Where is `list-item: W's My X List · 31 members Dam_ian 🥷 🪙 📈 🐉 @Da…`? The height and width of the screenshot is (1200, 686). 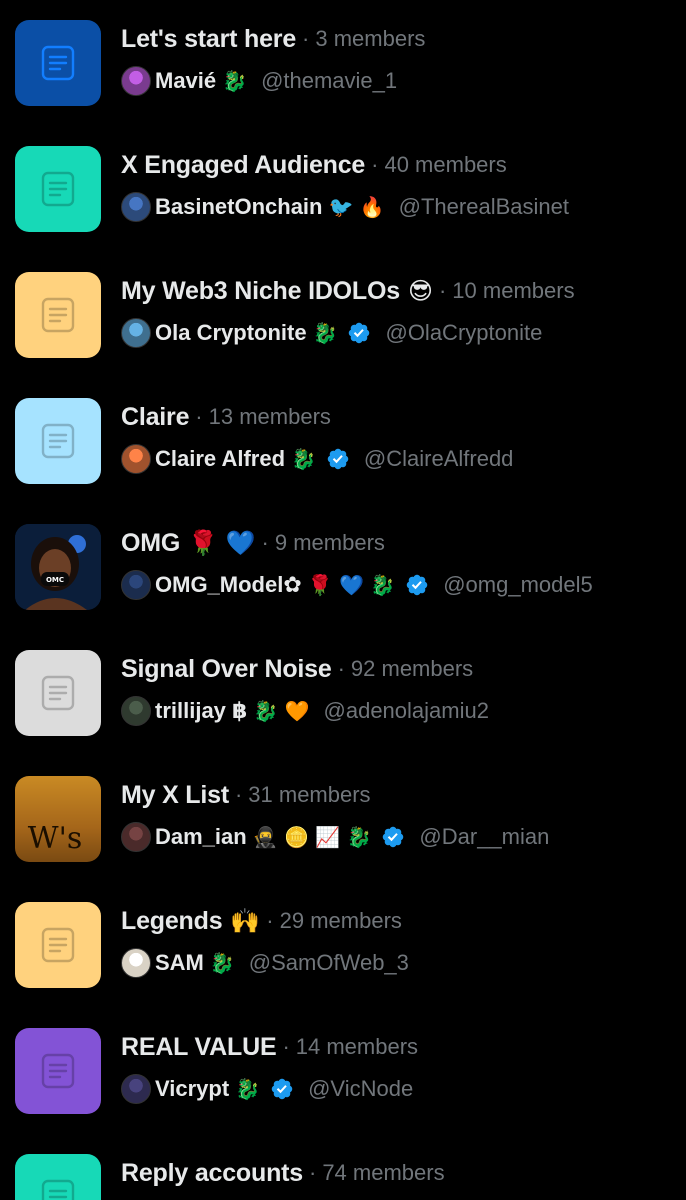 list-item: W's My X List · 31 members Dam_ian 🥷 🪙 📈 🐉 @Da… is located at coordinates (343, 819).